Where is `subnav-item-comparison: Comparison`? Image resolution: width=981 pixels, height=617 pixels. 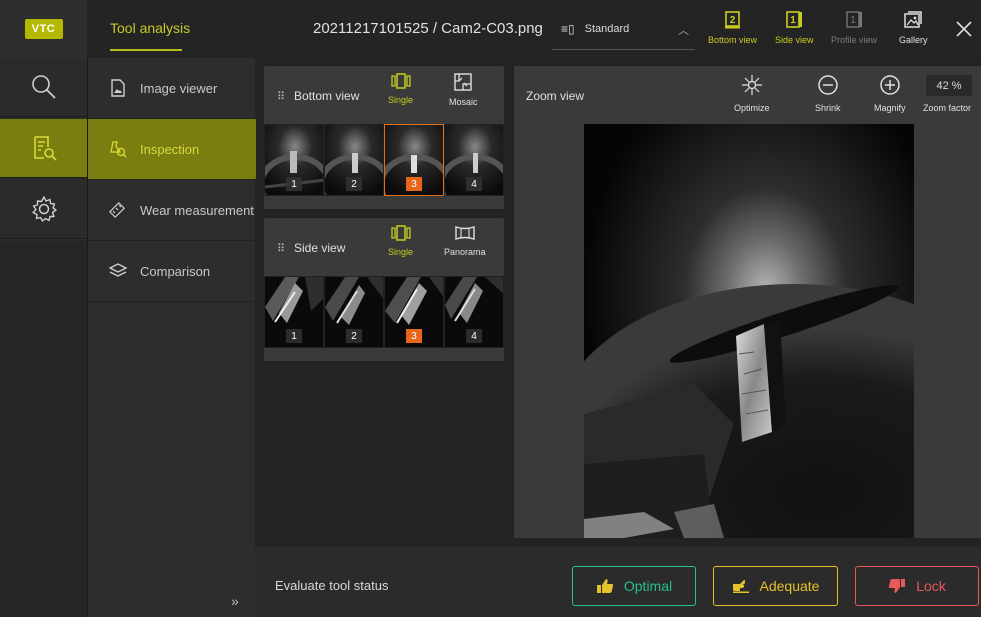 subnav-item-comparison: Comparison is located at coordinates (172, 271).